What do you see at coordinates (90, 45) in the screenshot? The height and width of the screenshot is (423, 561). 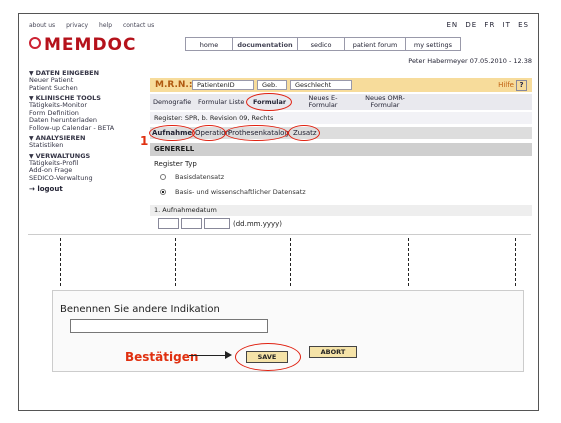 I see `logo-text: MEMDOC` at bounding box center [90, 45].